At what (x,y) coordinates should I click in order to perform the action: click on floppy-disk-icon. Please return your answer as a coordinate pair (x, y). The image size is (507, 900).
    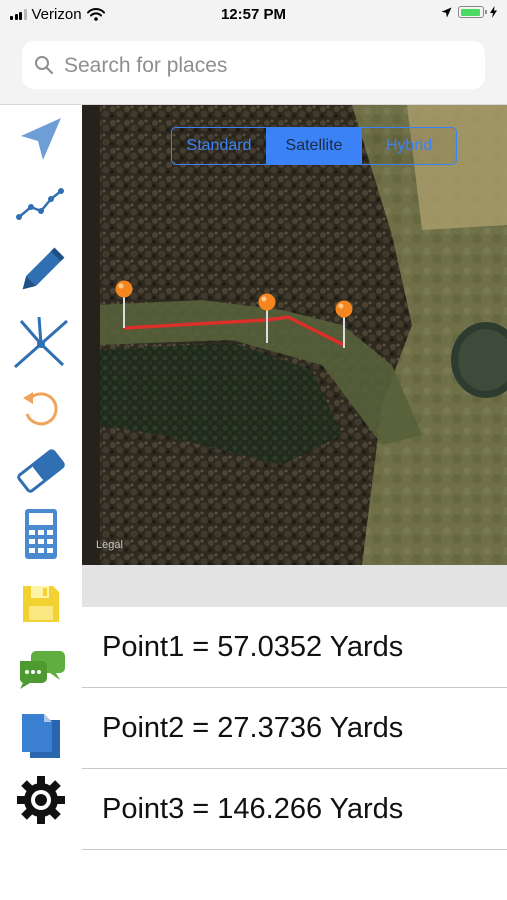
    Looking at the image, I should click on (41, 604).